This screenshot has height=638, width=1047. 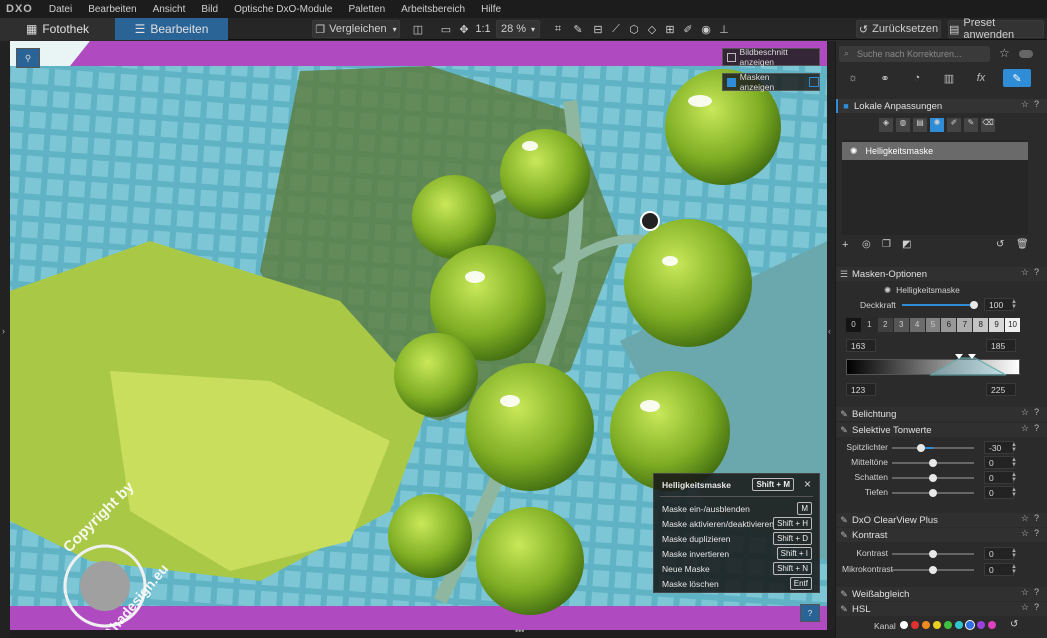 I want to click on left-panel-collapse: ›, so click(x=5, y=339).